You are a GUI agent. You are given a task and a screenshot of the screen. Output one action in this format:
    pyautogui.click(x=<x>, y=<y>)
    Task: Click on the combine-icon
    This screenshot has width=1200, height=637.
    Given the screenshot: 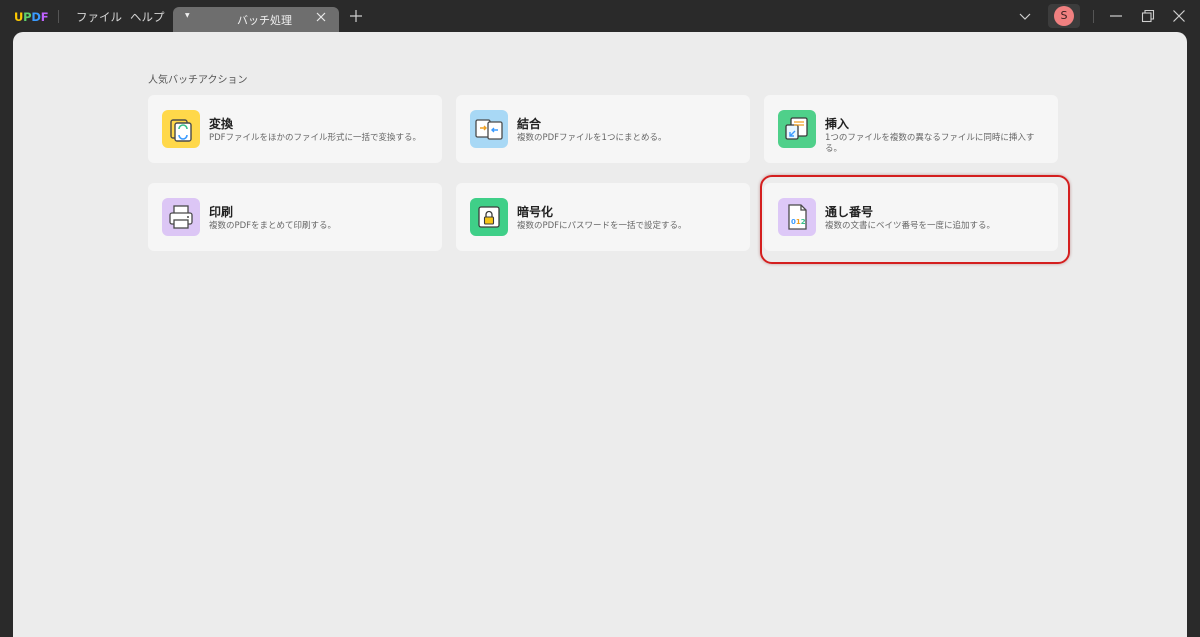 What is the action you would take?
    pyautogui.click(x=489, y=129)
    